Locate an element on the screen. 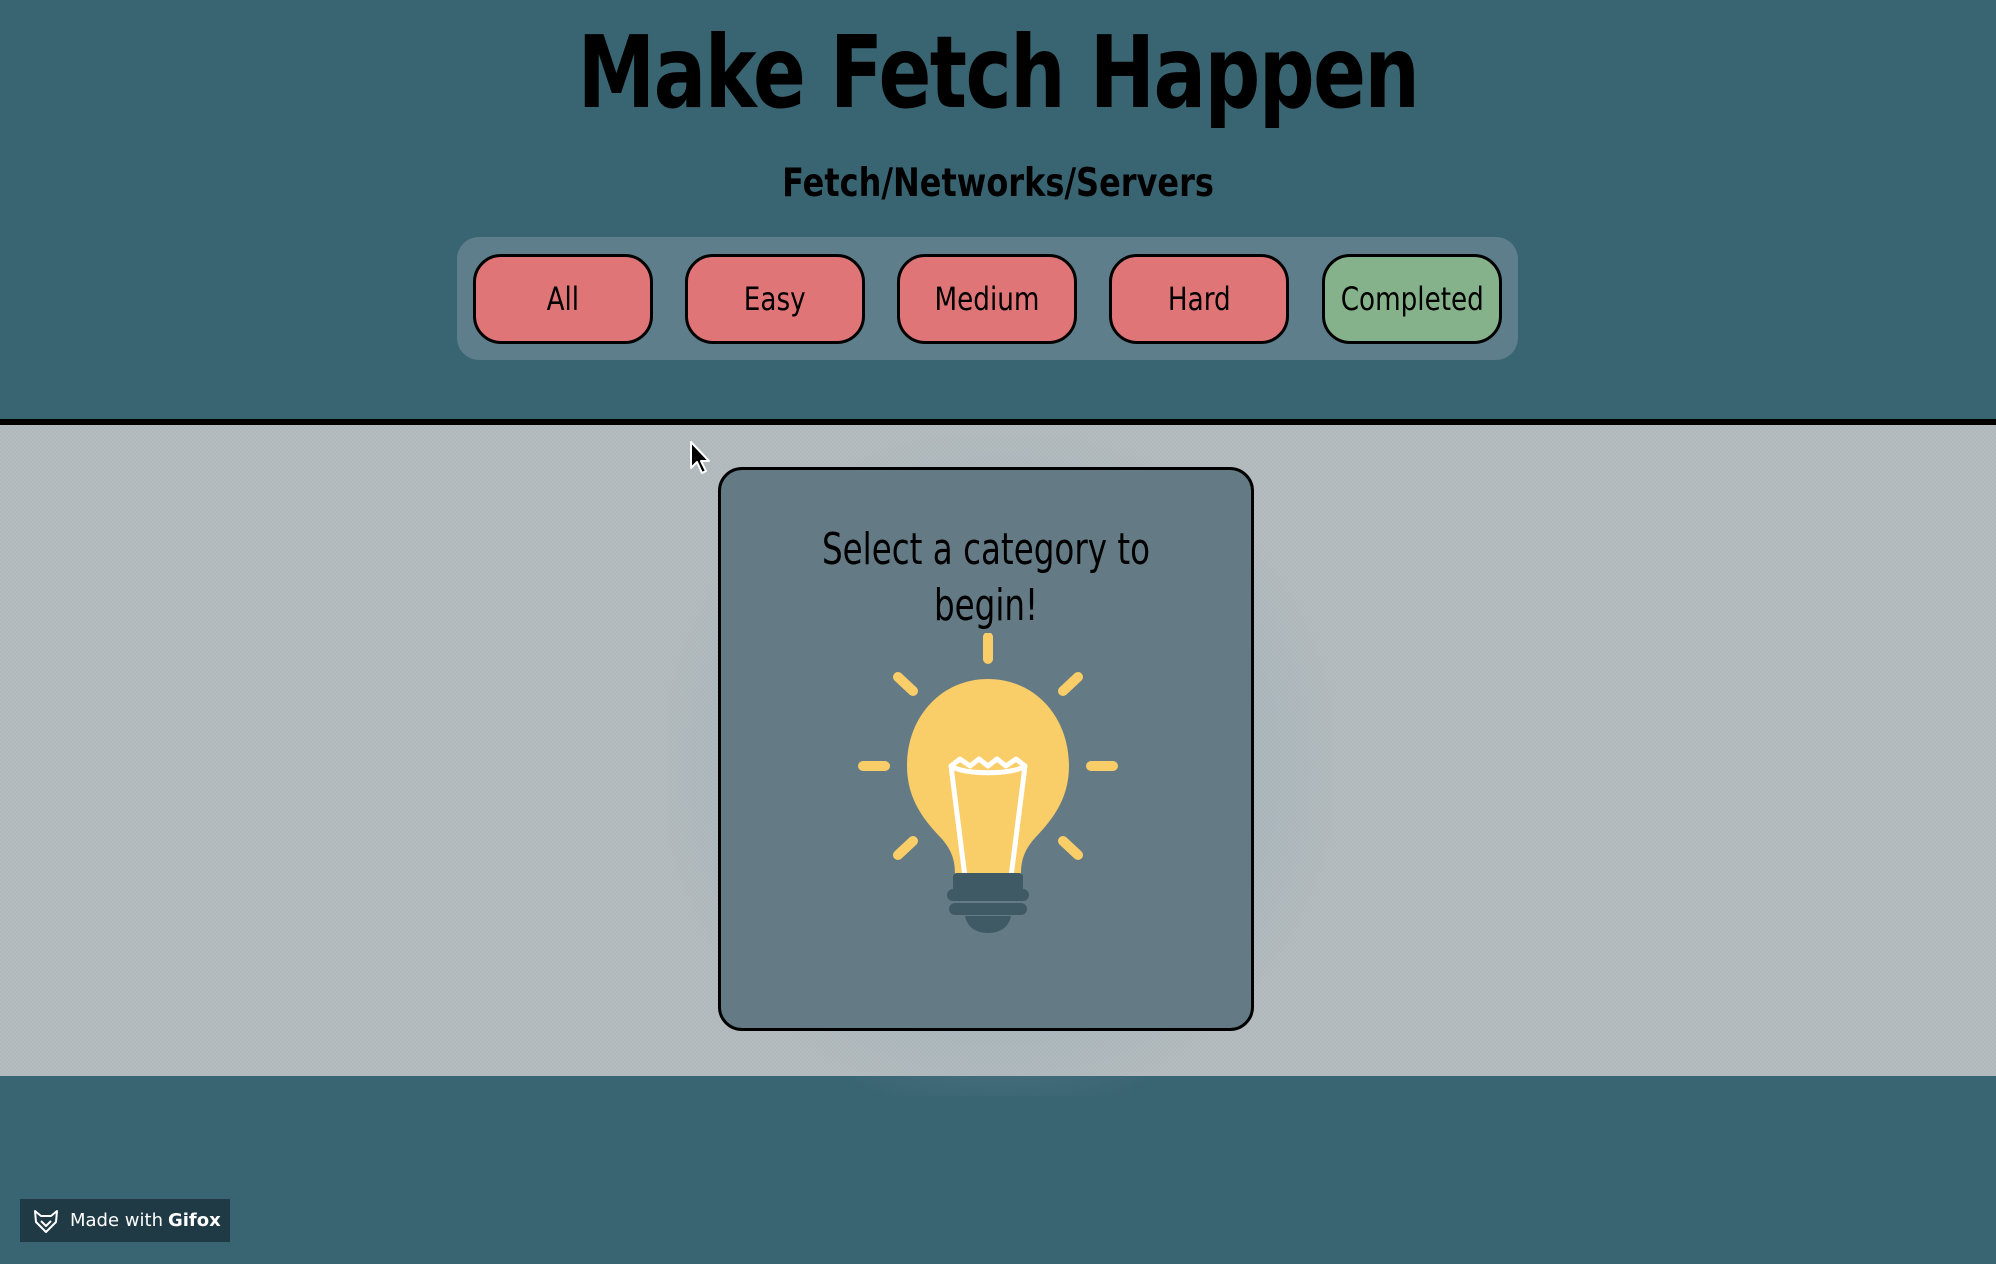  category-button-label: Easy is located at coordinates (775, 299).